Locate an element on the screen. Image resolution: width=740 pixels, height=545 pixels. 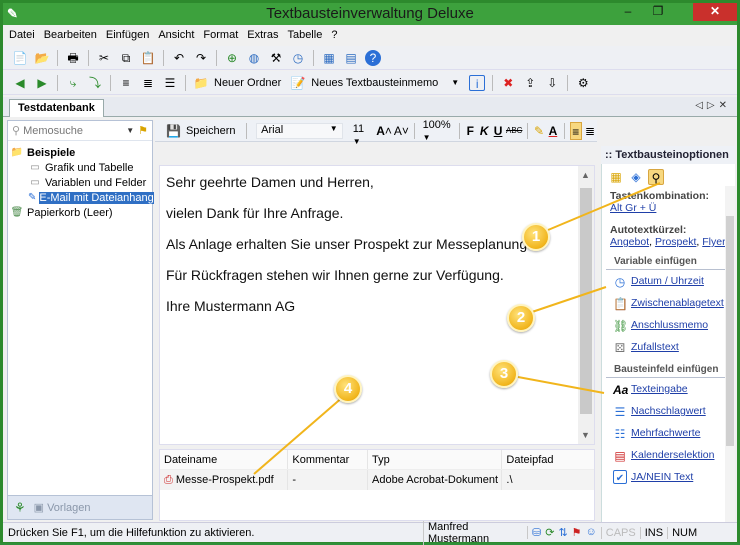
column-header-comment: Kommentar is located at coordinates (328, 459).